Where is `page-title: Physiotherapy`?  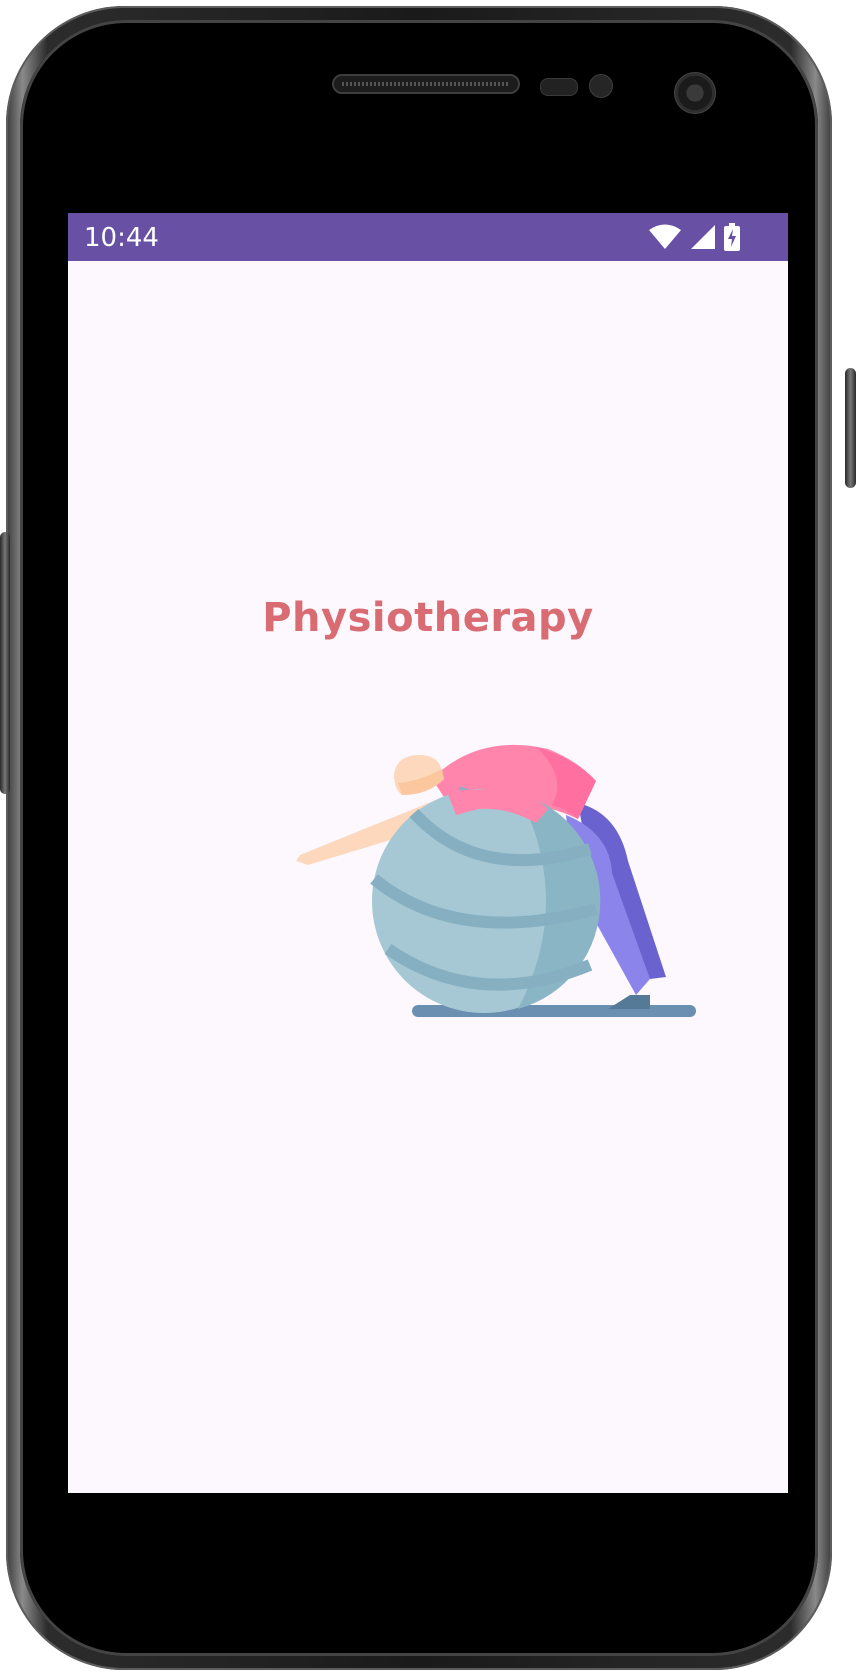
page-title: Physiotherapy is located at coordinates (428, 618).